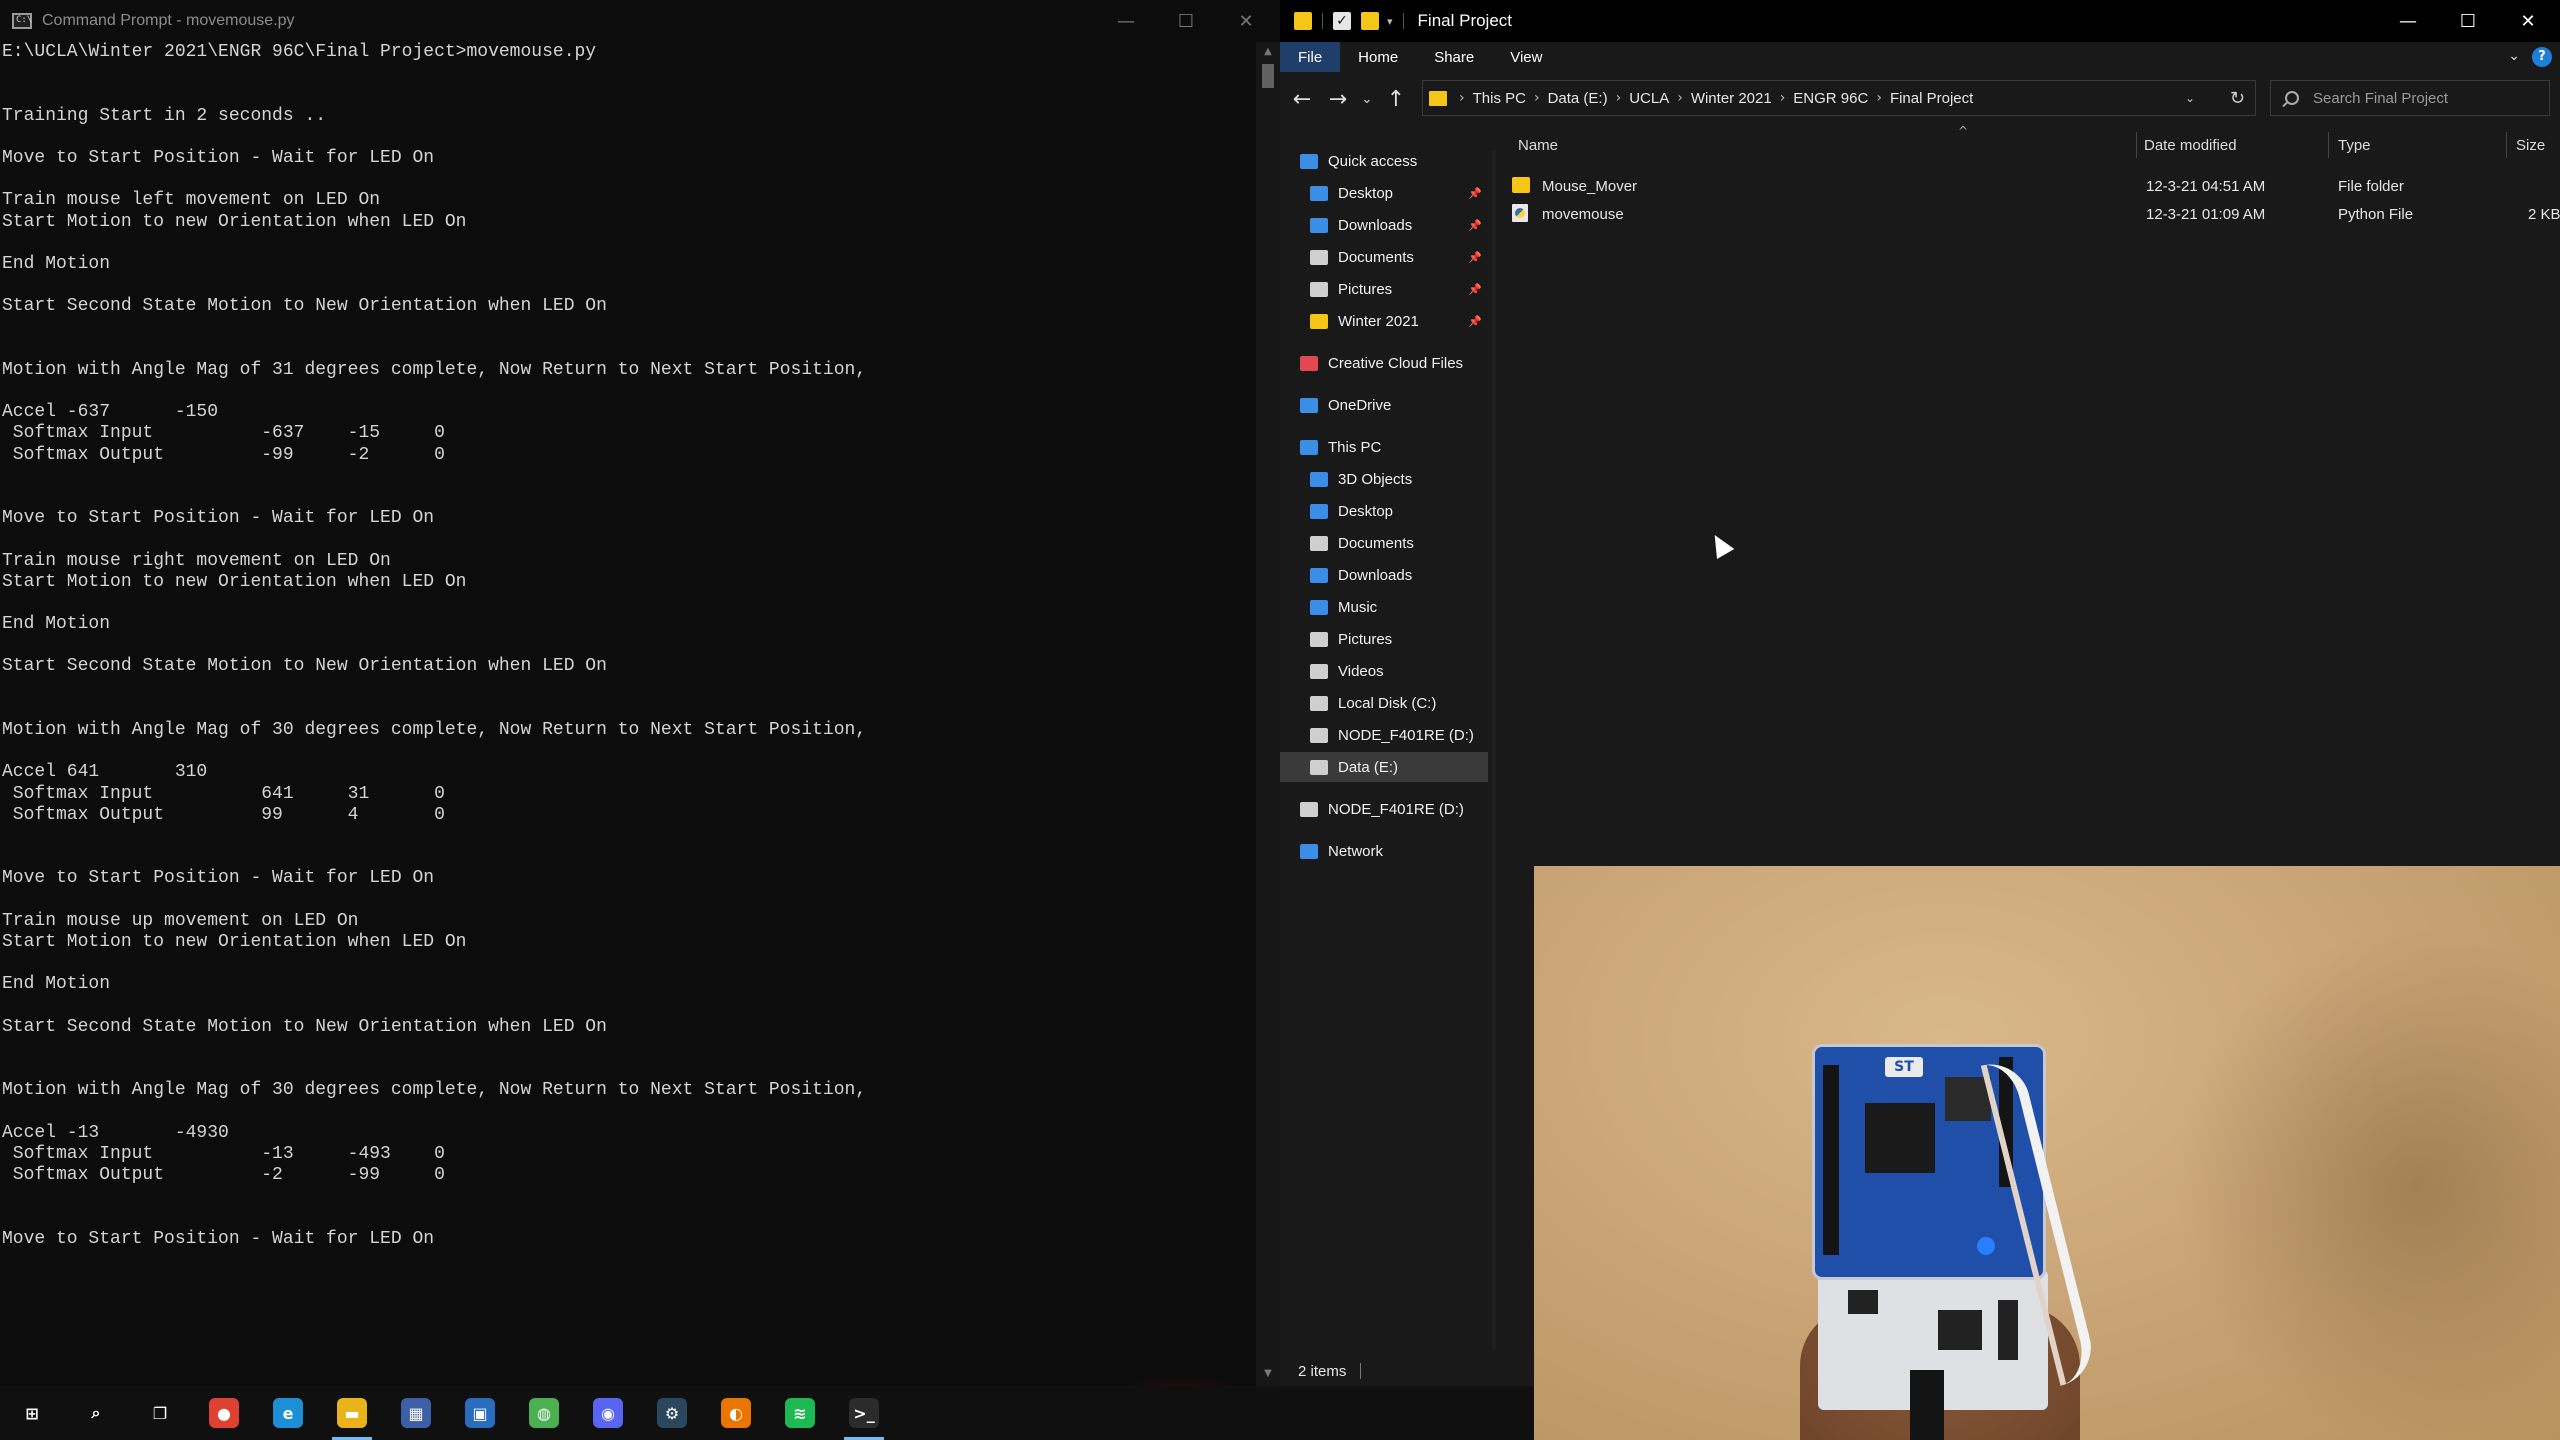 The width and height of the screenshot is (2560, 1440). Describe the element at coordinates (480, 1413) in the screenshot. I see `taskbar-item: ▣` at that location.